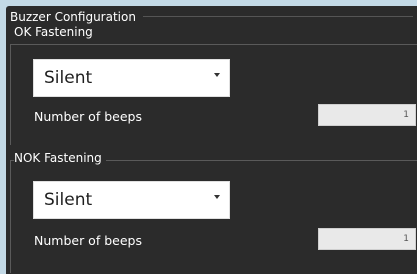 This screenshot has width=417, height=274. What do you see at coordinates (68, 78) in the screenshot?
I see `ok-buzzer-mode-value: Silent` at bounding box center [68, 78].